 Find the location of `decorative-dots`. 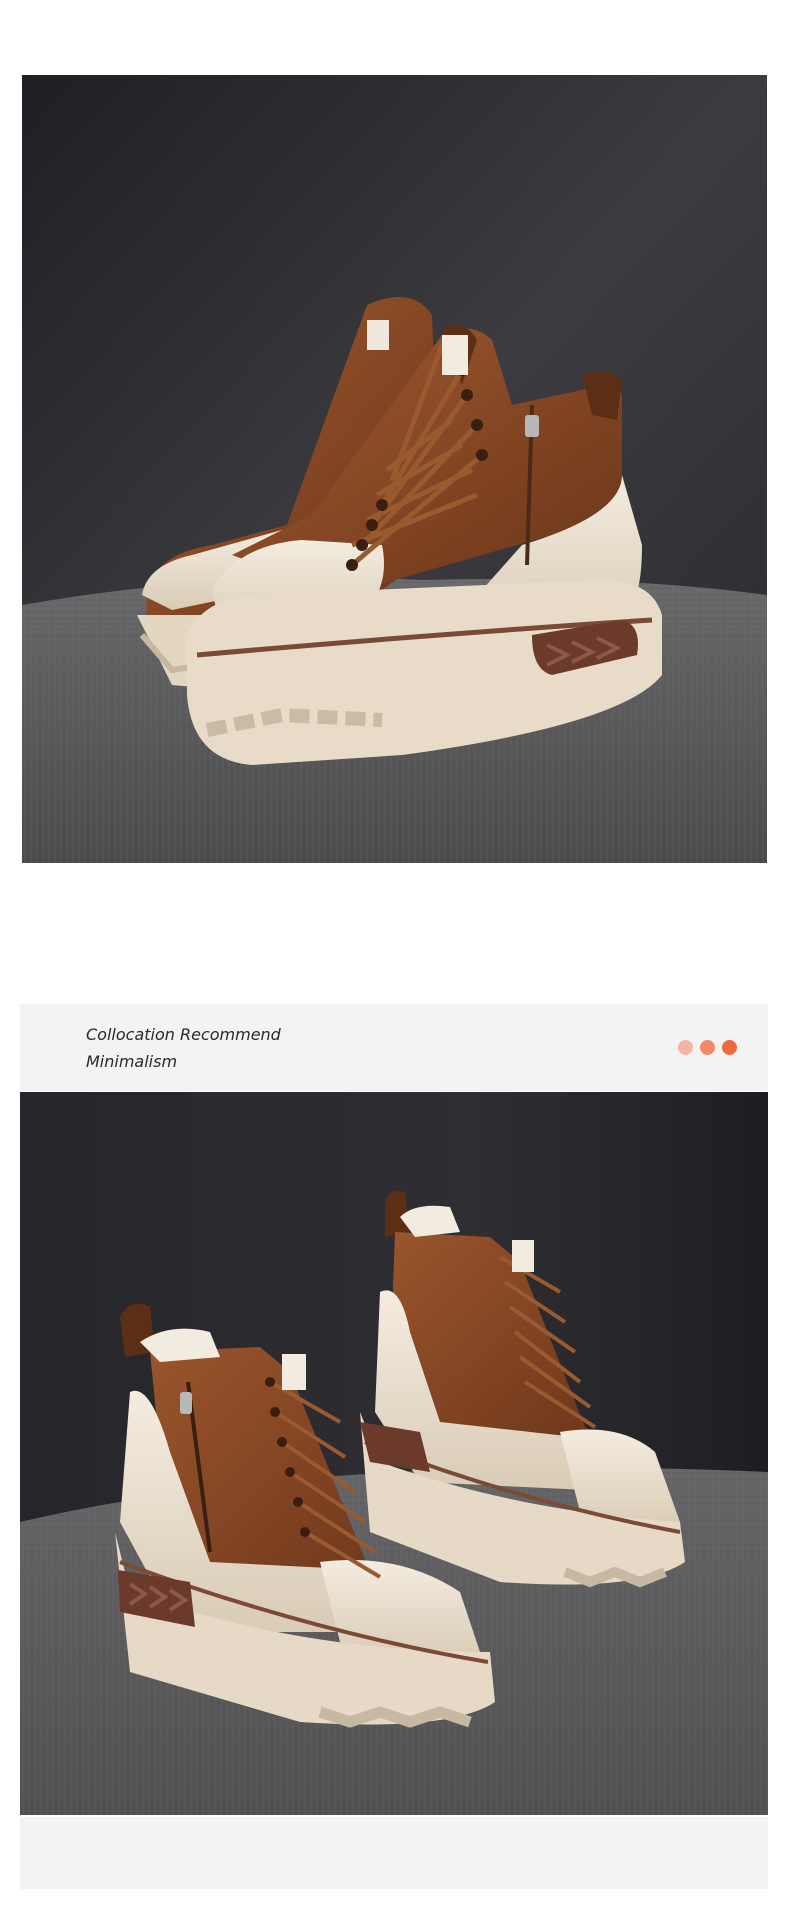

decorative-dots is located at coordinates (707, 1047).